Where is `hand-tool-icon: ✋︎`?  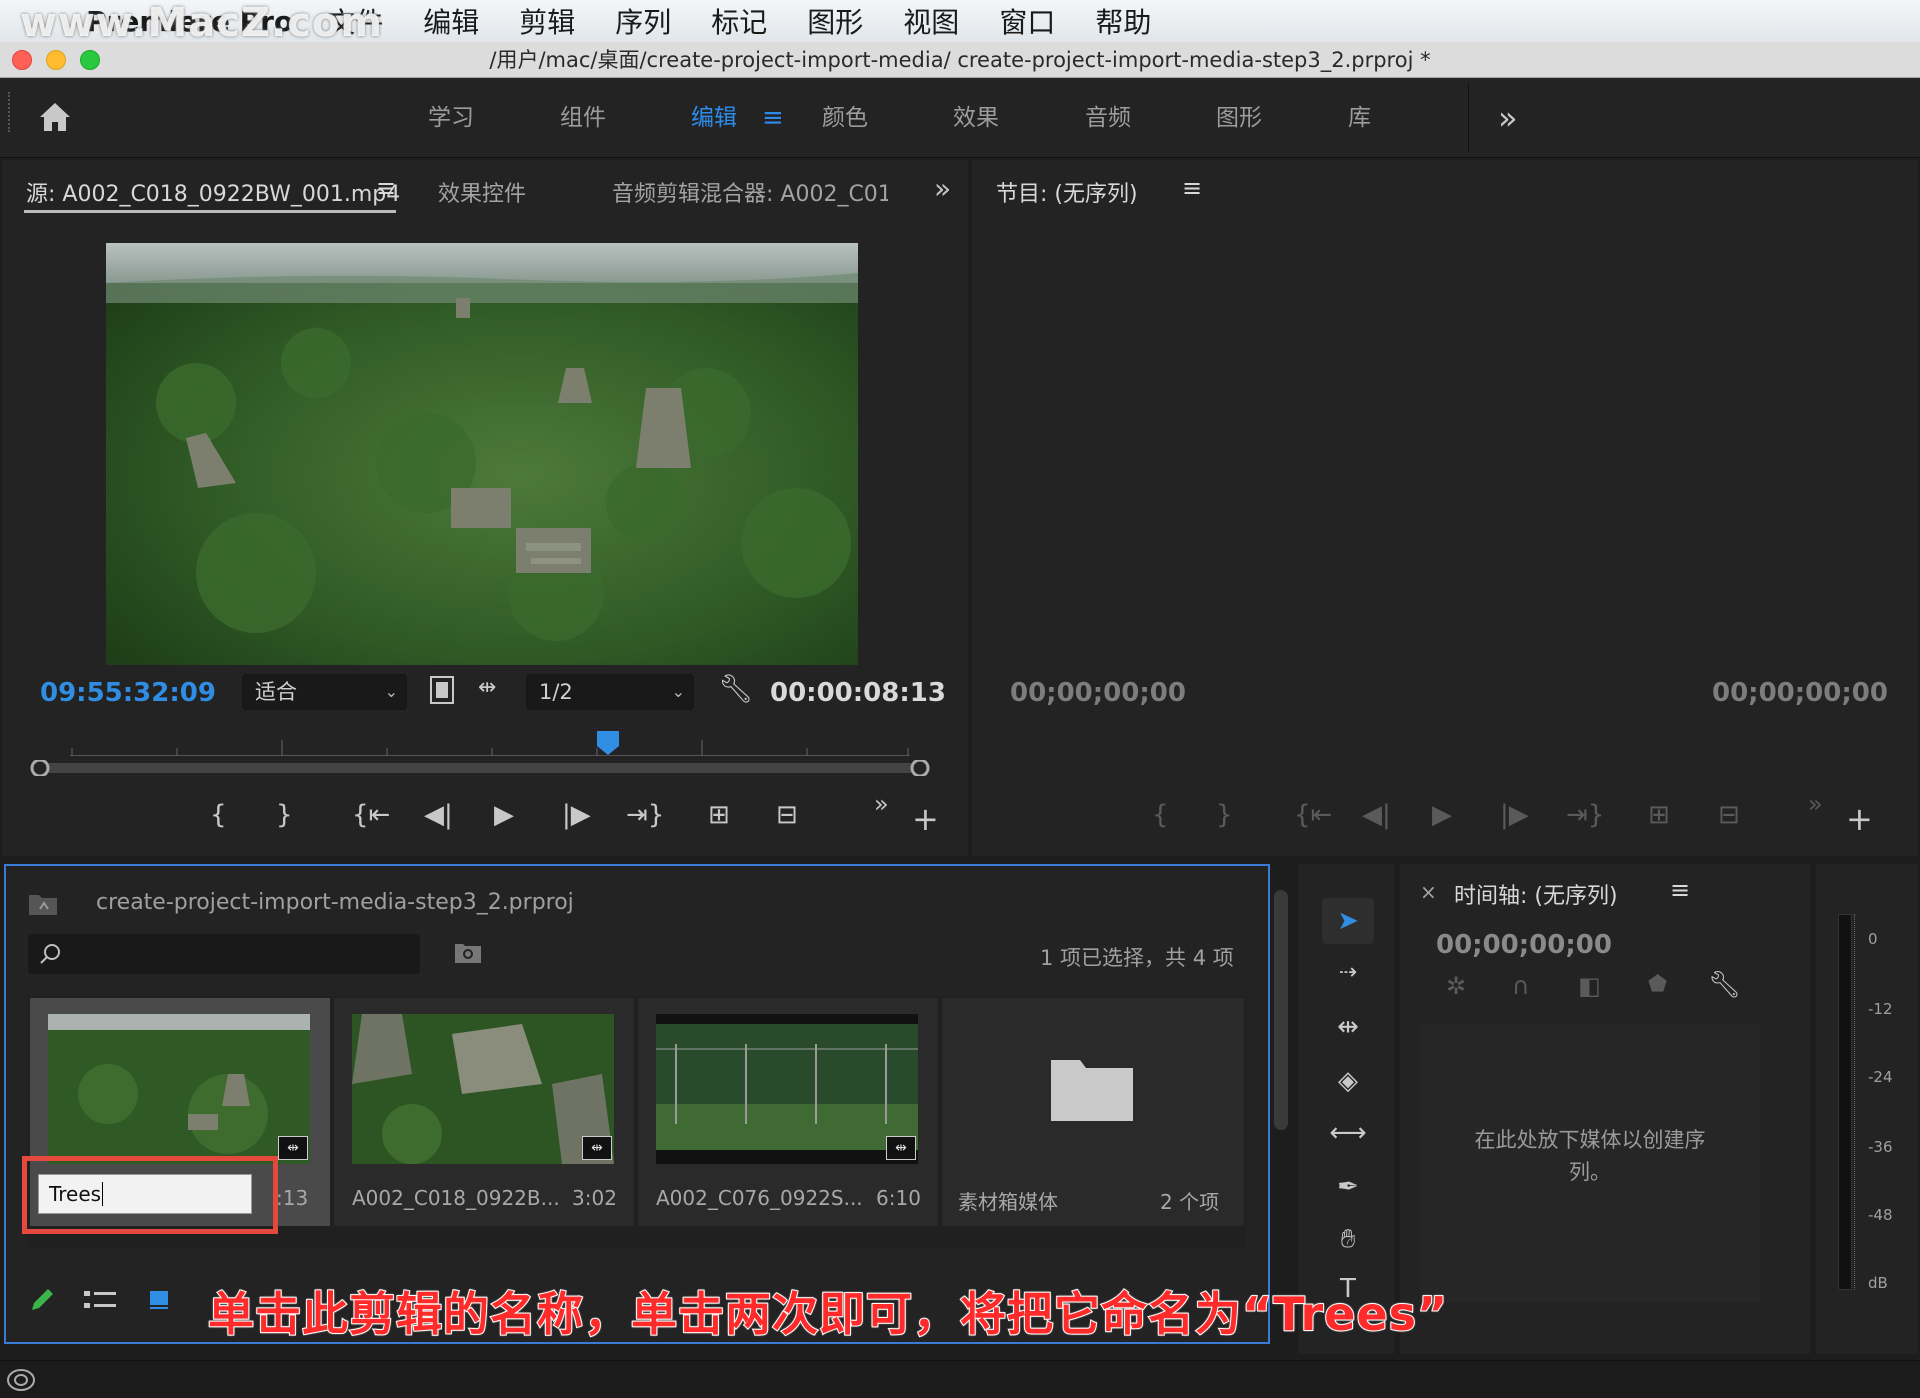
hand-tool-icon: ✋︎ is located at coordinates (1348, 1239).